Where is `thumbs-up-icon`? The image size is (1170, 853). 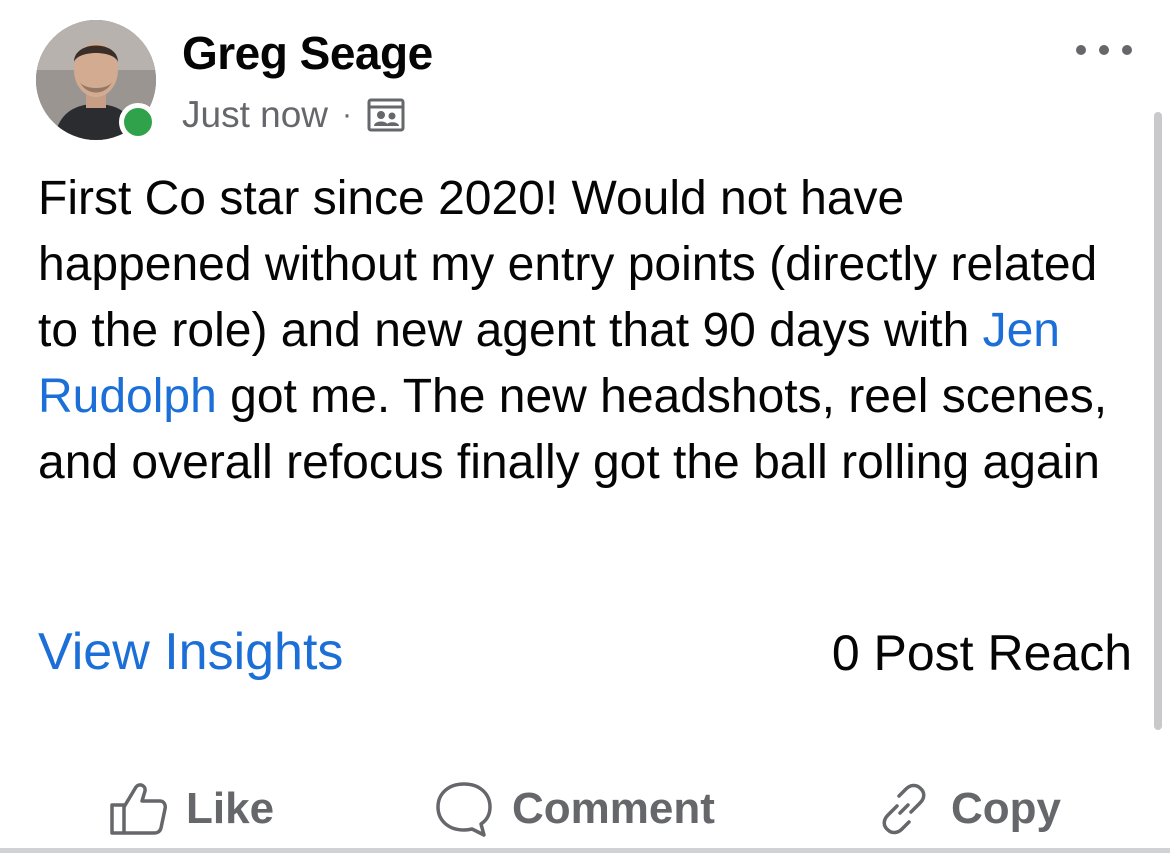
thumbs-up-icon is located at coordinates (138, 809).